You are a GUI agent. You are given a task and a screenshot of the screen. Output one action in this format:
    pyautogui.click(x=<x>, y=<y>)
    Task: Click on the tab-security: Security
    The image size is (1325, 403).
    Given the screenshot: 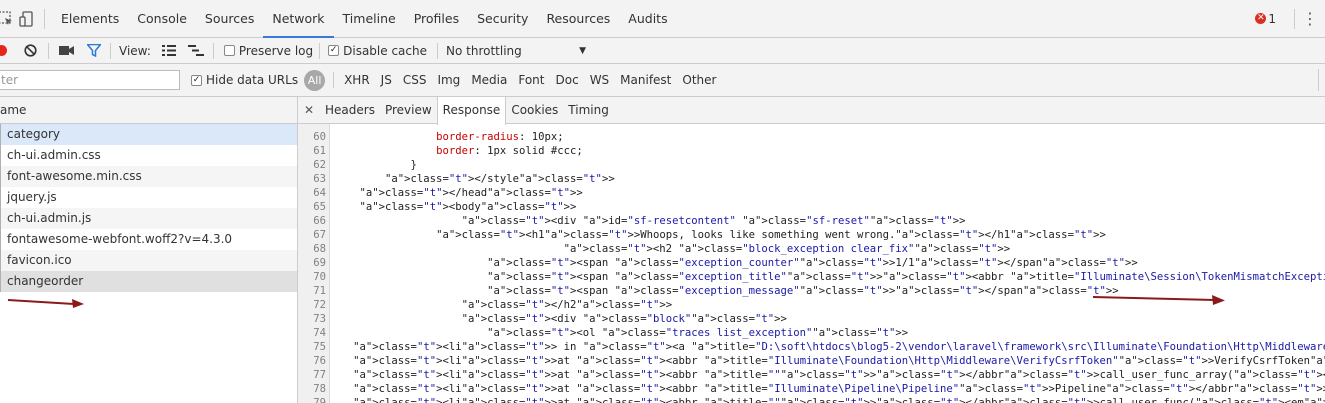 What is the action you would take?
    pyautogui.click(x=502, y=19)
    